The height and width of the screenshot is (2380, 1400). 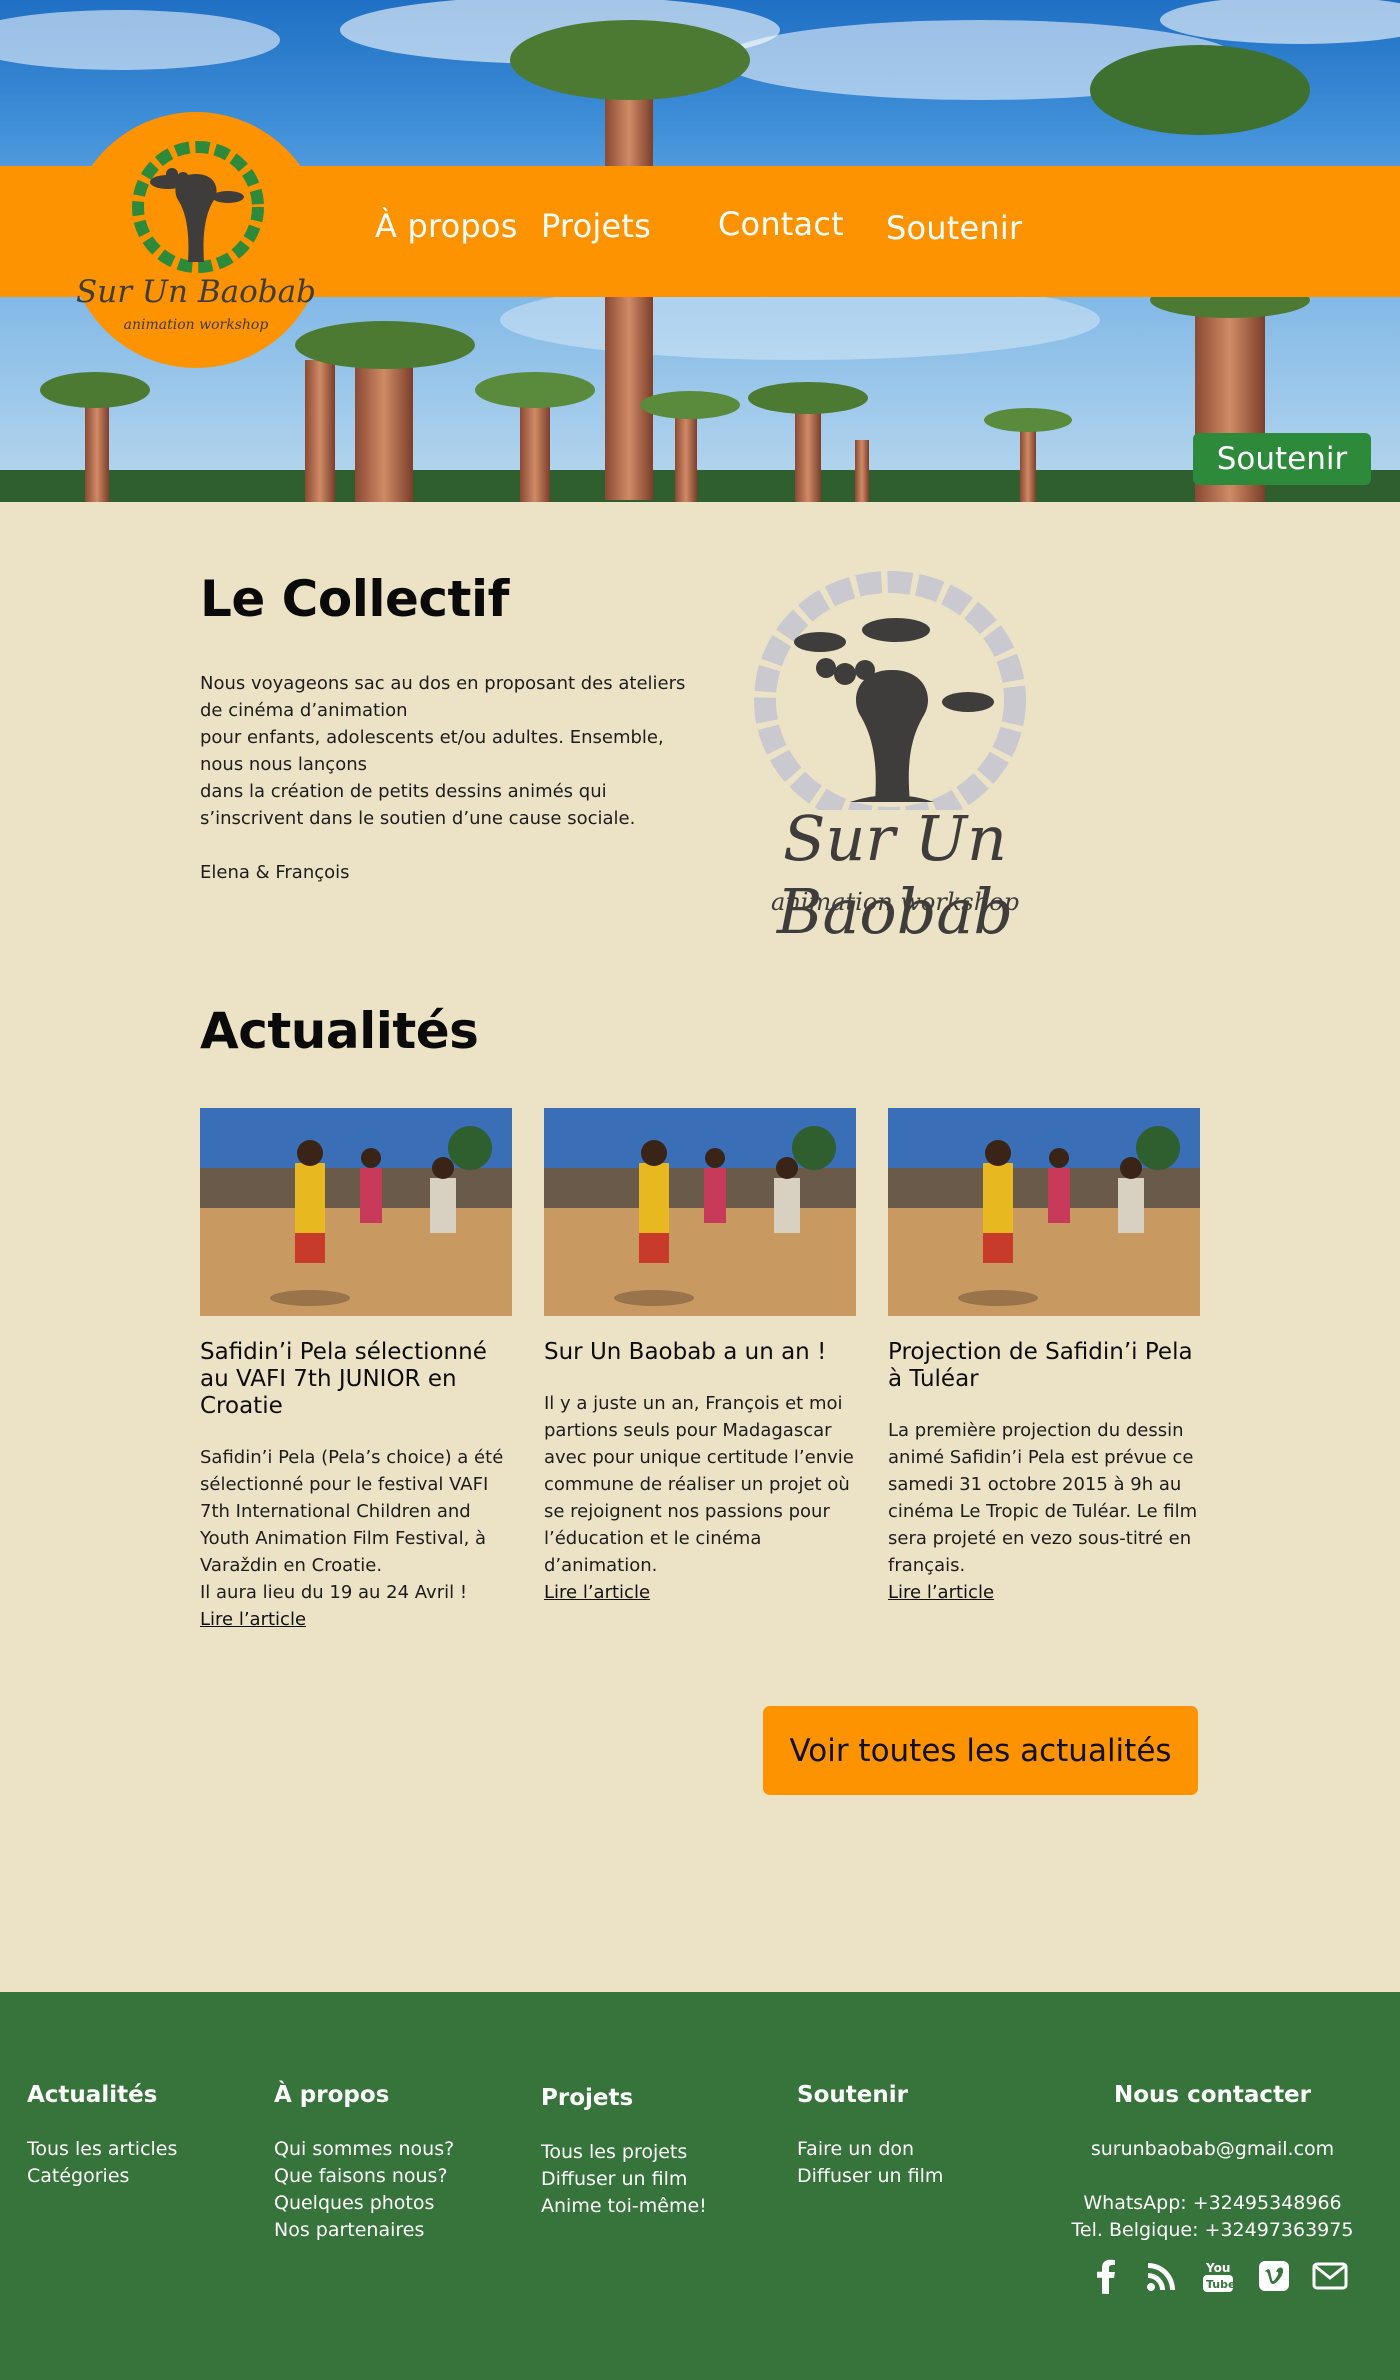 What do you see at coordinates (1220, 2284) in the screenshot?
I see `svg-text: Tube` at bounding box center [1220, 2284].